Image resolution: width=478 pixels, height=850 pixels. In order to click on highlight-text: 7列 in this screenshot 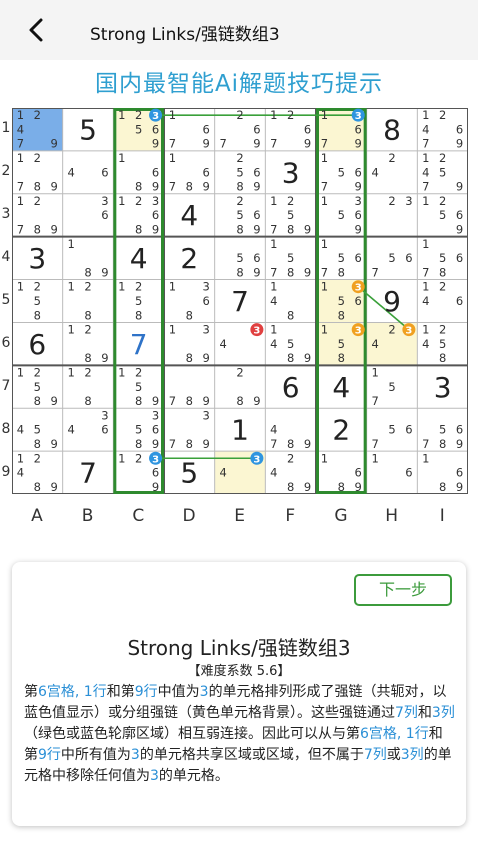, I will do `click(406, 713)`.